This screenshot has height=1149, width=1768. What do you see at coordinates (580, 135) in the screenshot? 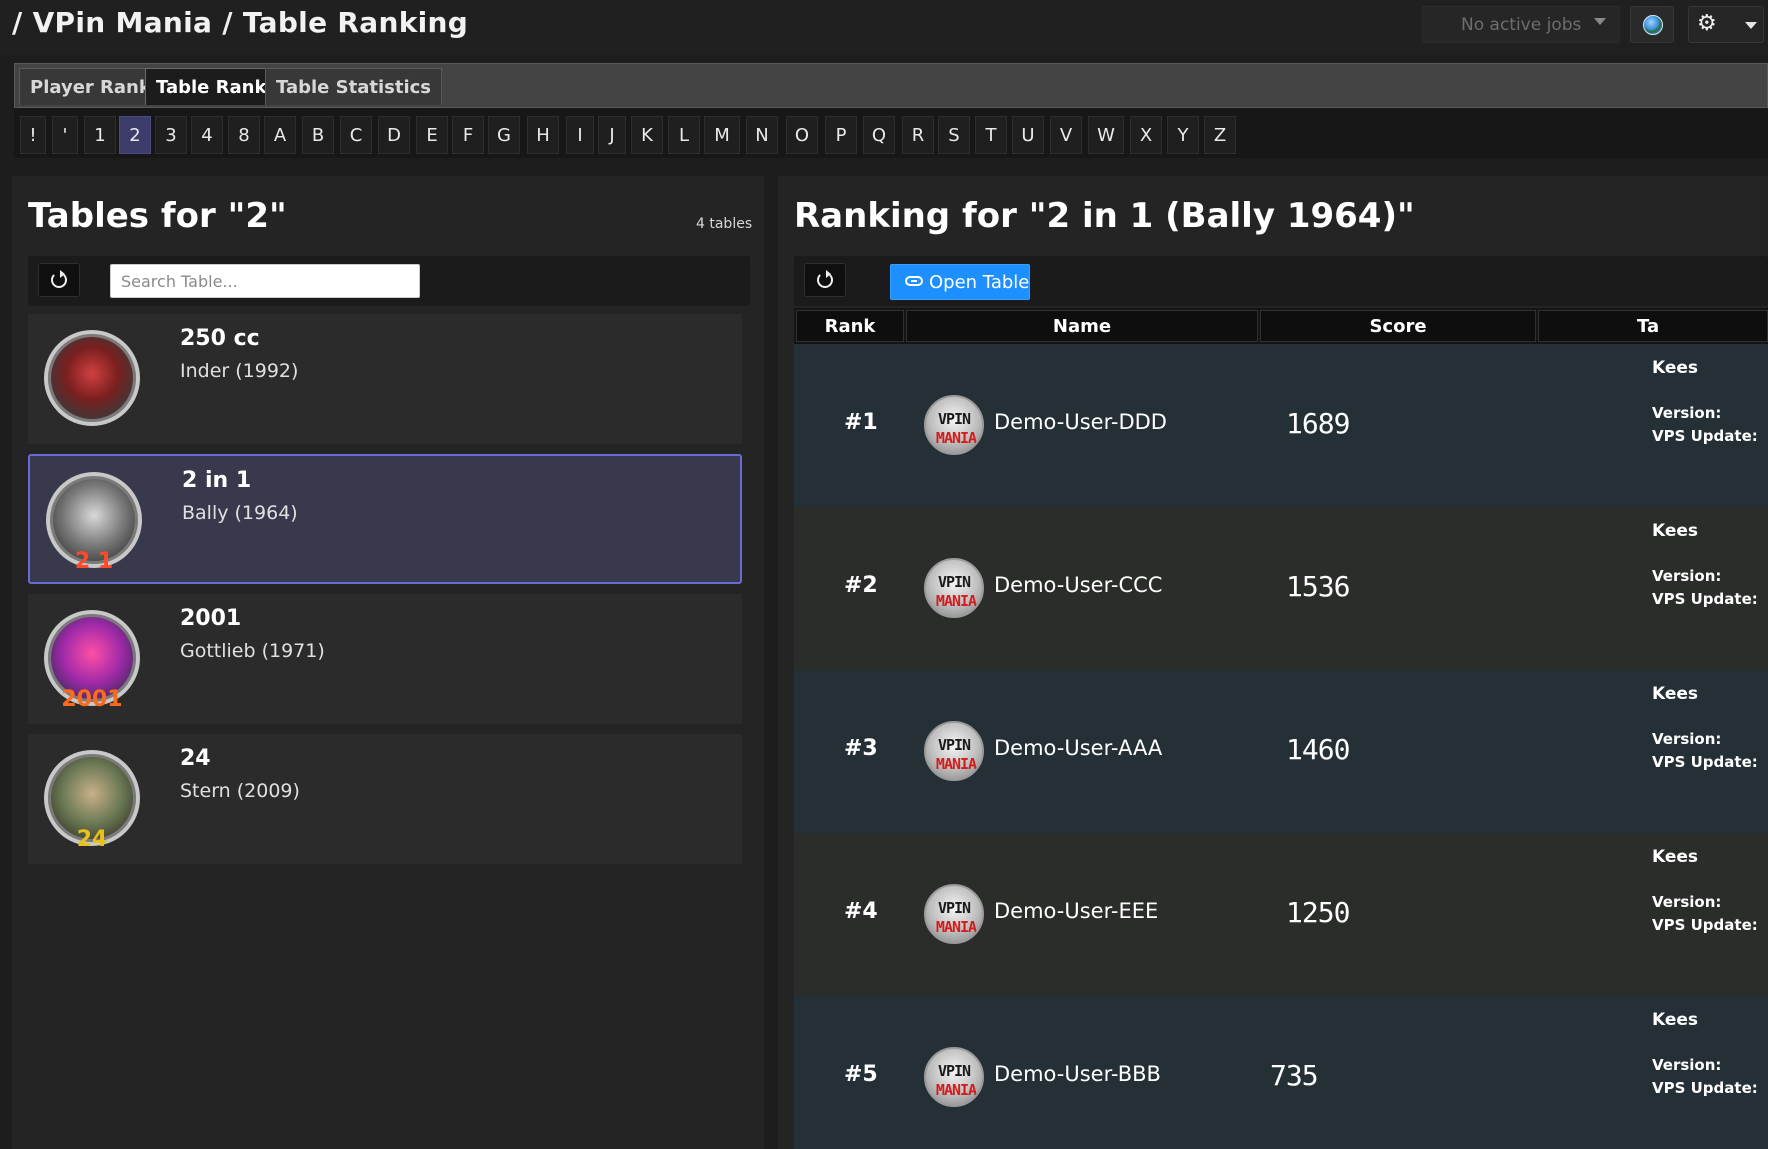
I see `letter-button: I` at bounding box center [580, 135].